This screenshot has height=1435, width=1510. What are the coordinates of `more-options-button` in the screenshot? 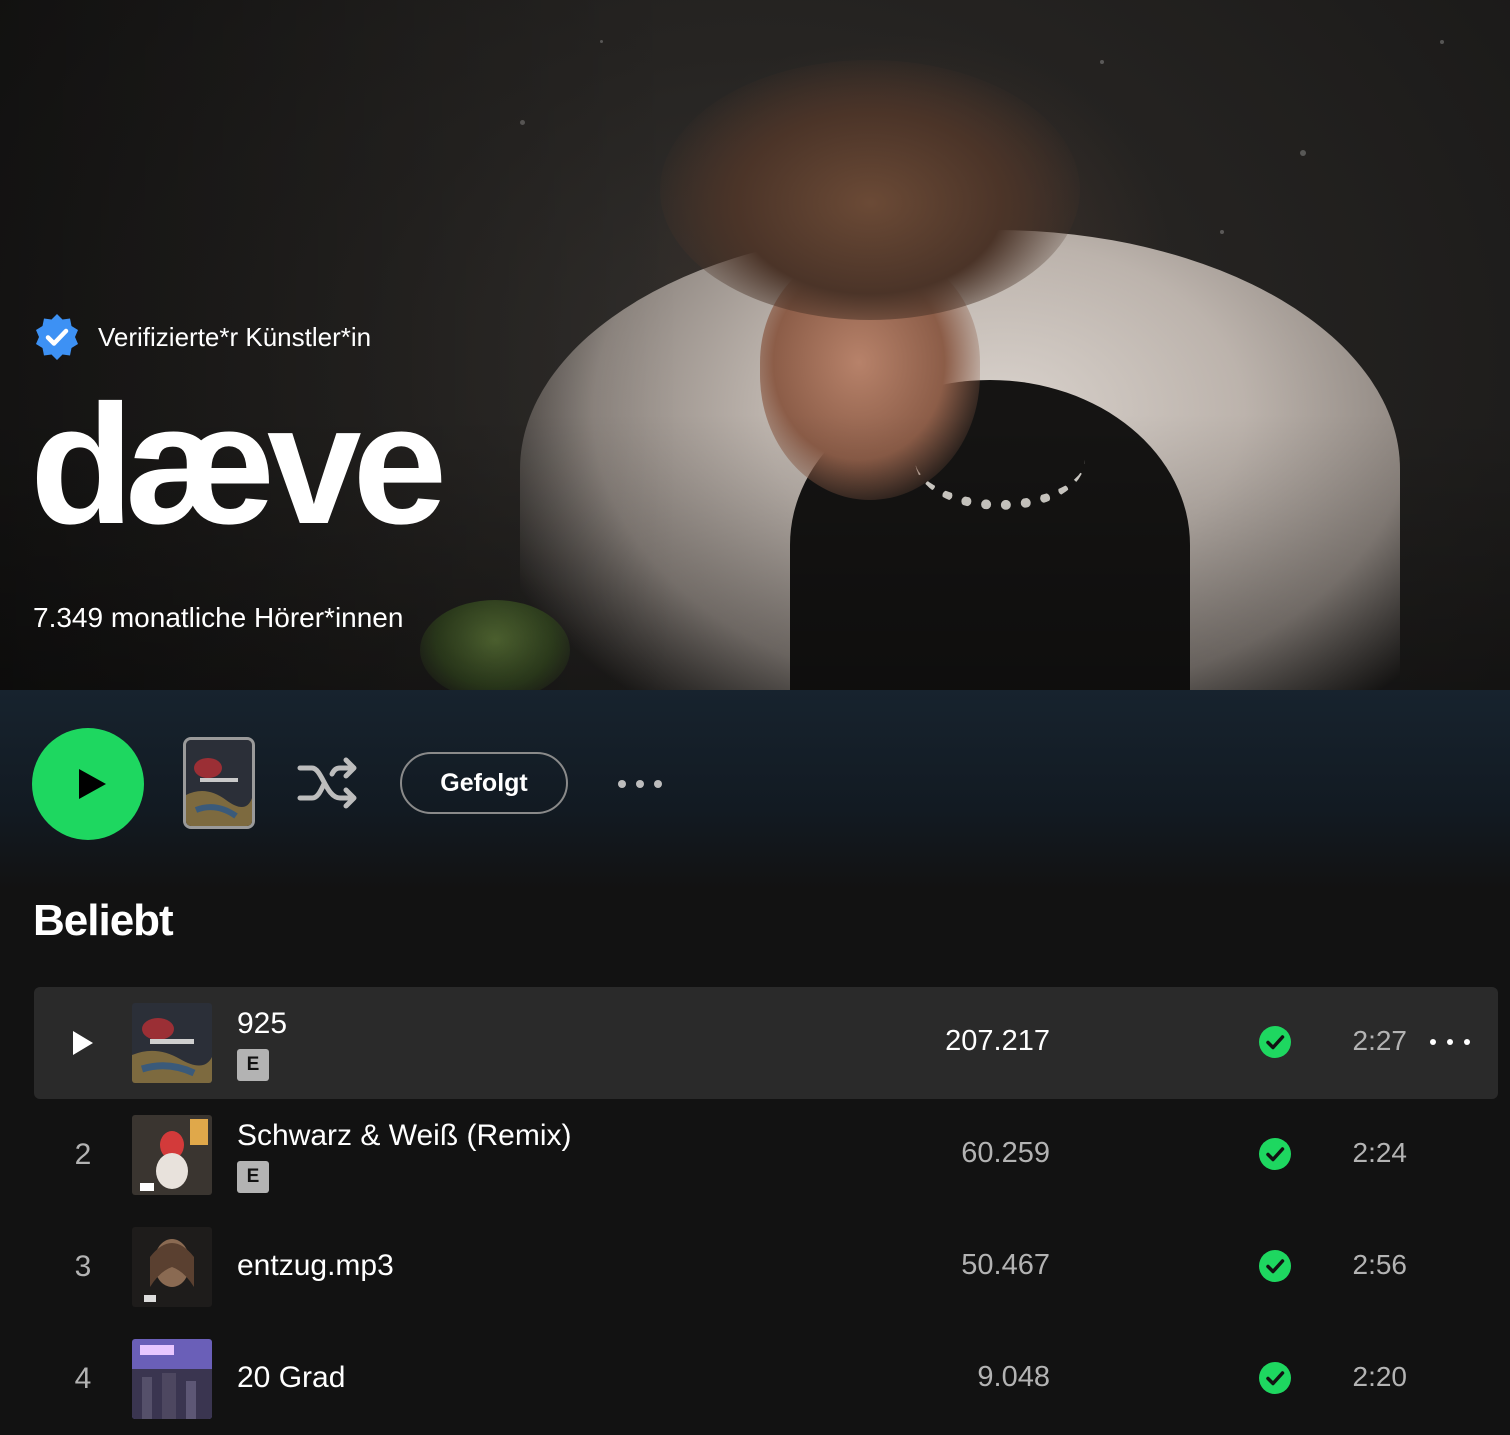 It's located at (640, 784).